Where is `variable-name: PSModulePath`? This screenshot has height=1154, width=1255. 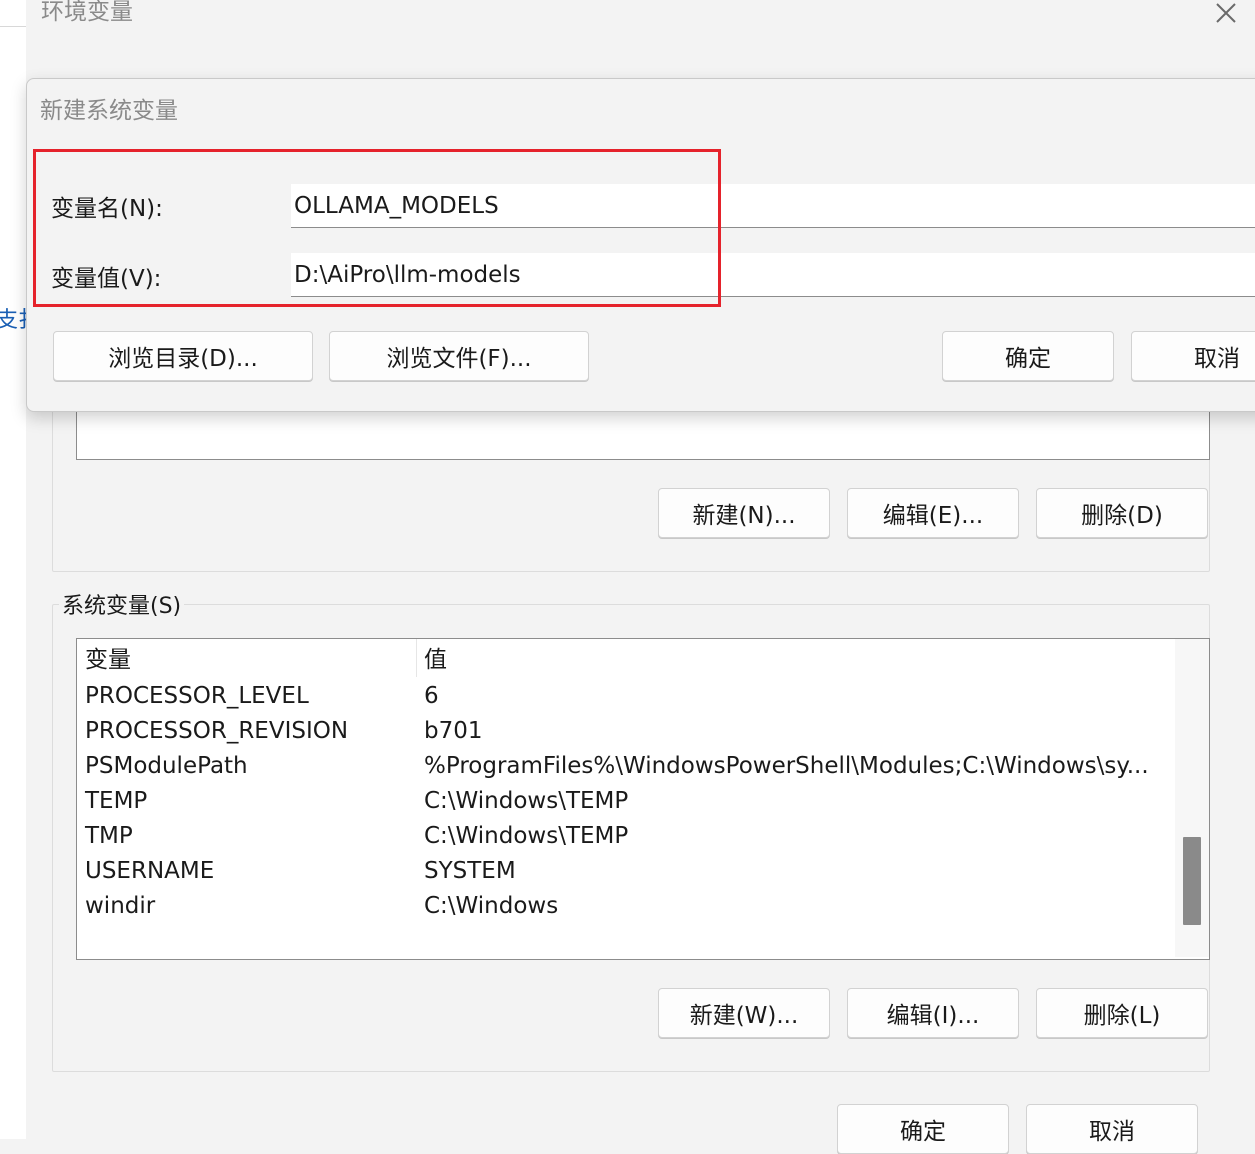
variable-name: PSModulePath is located at coordinates (166, 766).